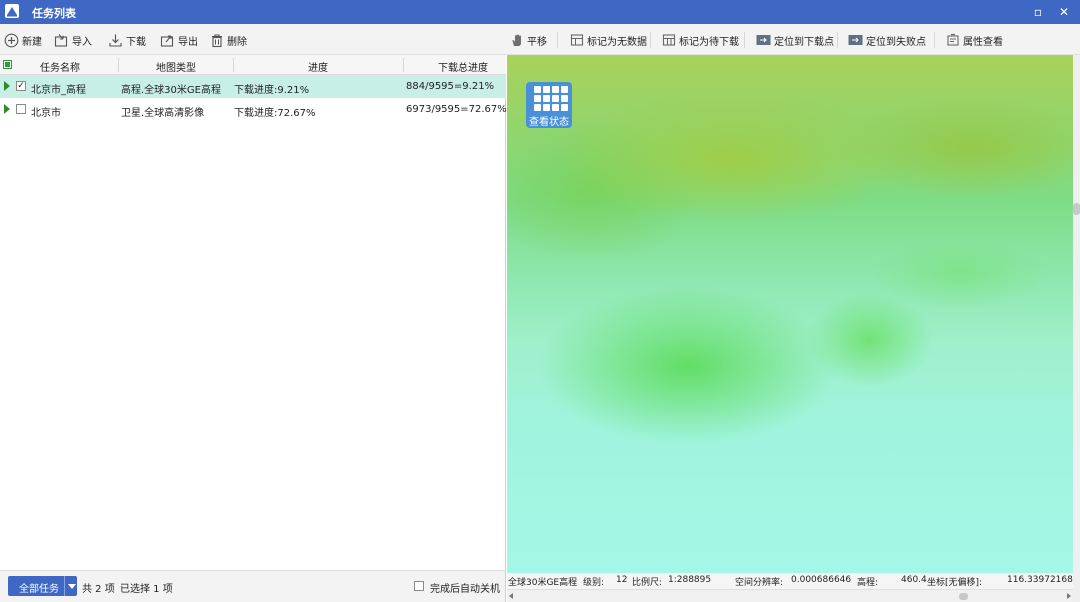 Image resolution: width=1080 pixels, height=602 pixels. Describe the element at coordinates (1076, 328) in the screenshot. I see `vertical-scrollbar` at that location.